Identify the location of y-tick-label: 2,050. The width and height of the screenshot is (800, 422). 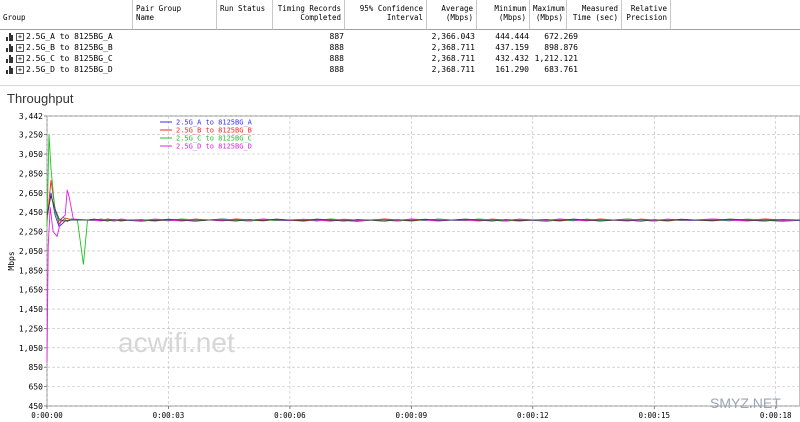
(31, 251).